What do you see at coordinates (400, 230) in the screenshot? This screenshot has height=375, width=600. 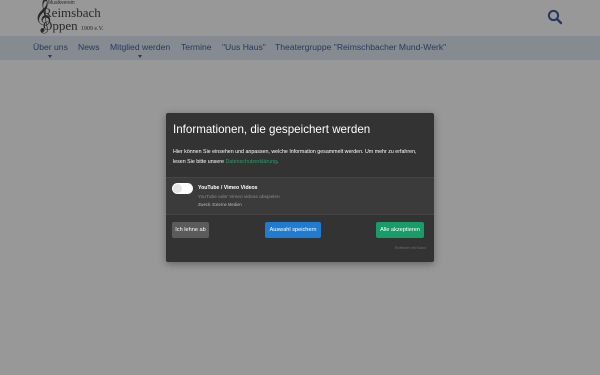 I see `accept-all-button: Alle akzeptieren` at bounding box center [400, 230].